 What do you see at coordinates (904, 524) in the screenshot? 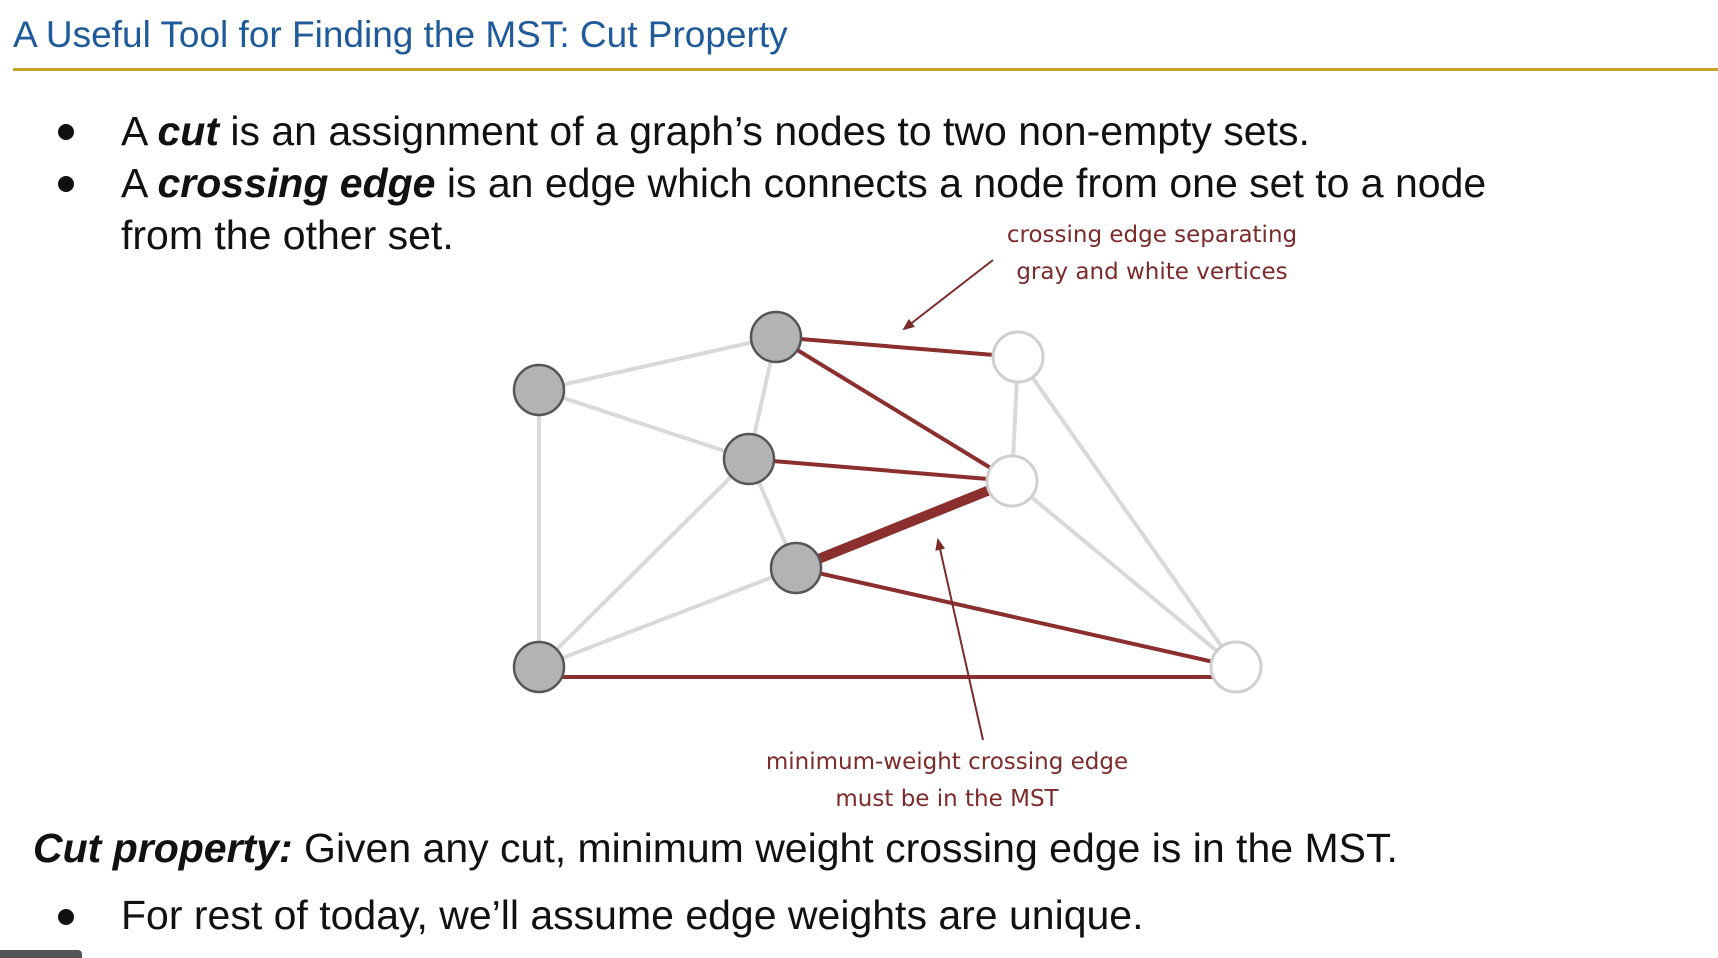
I see `edge-crossing-minimum` at bounding box center [904, 524].